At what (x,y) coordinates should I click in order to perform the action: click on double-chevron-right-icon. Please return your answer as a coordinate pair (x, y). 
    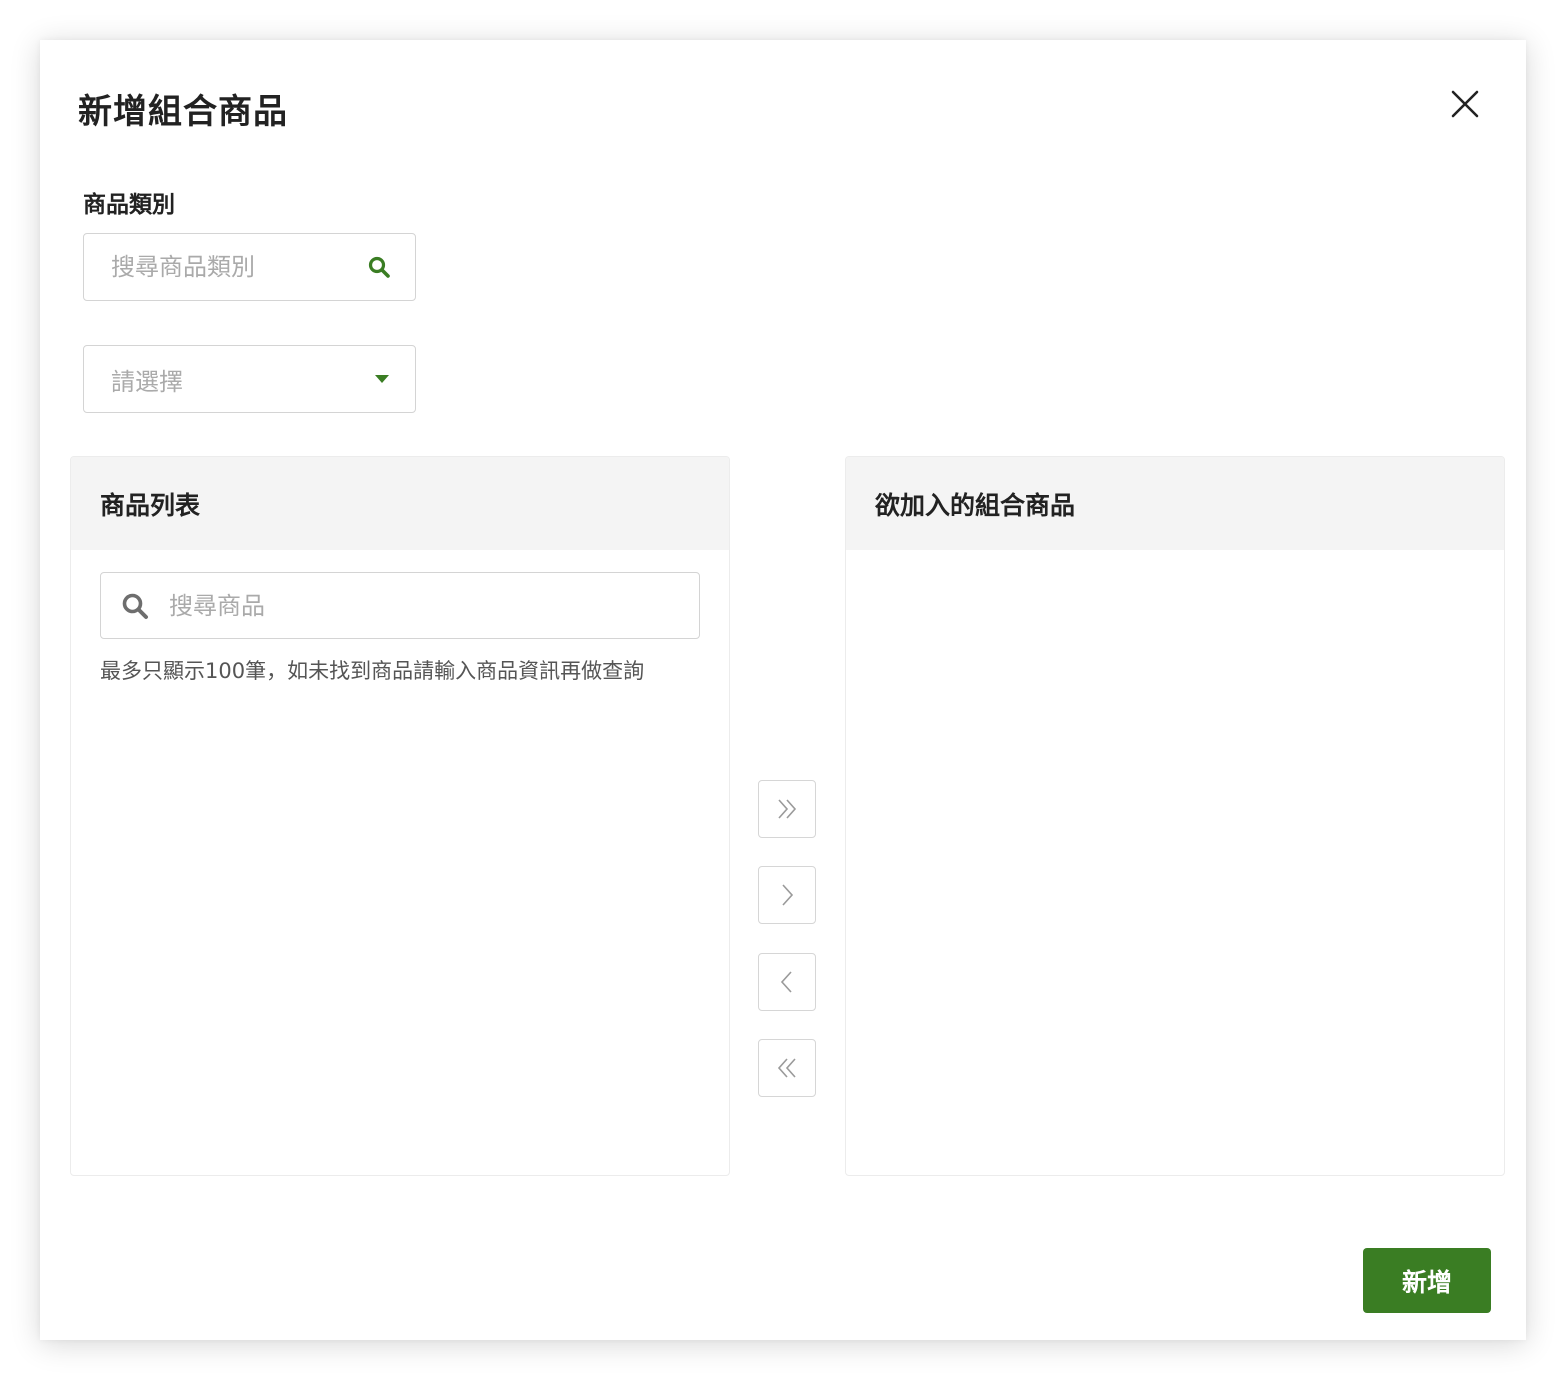
    Looking at the image, I should click on (787, 809).